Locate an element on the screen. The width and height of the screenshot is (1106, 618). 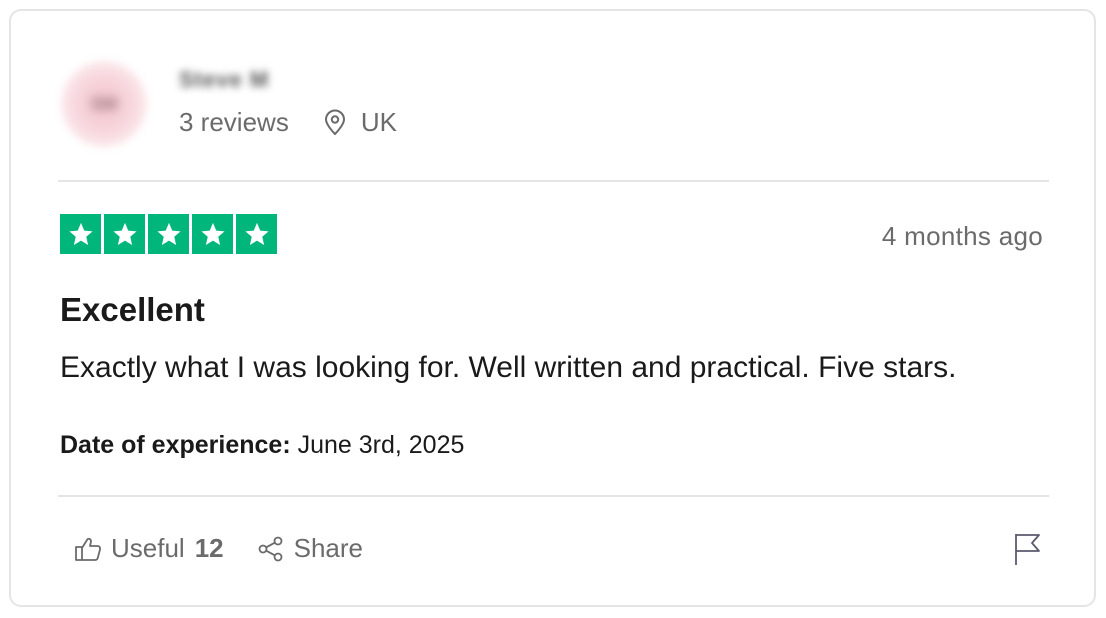
useful-label: Useful is located at coordinates (148, 548).